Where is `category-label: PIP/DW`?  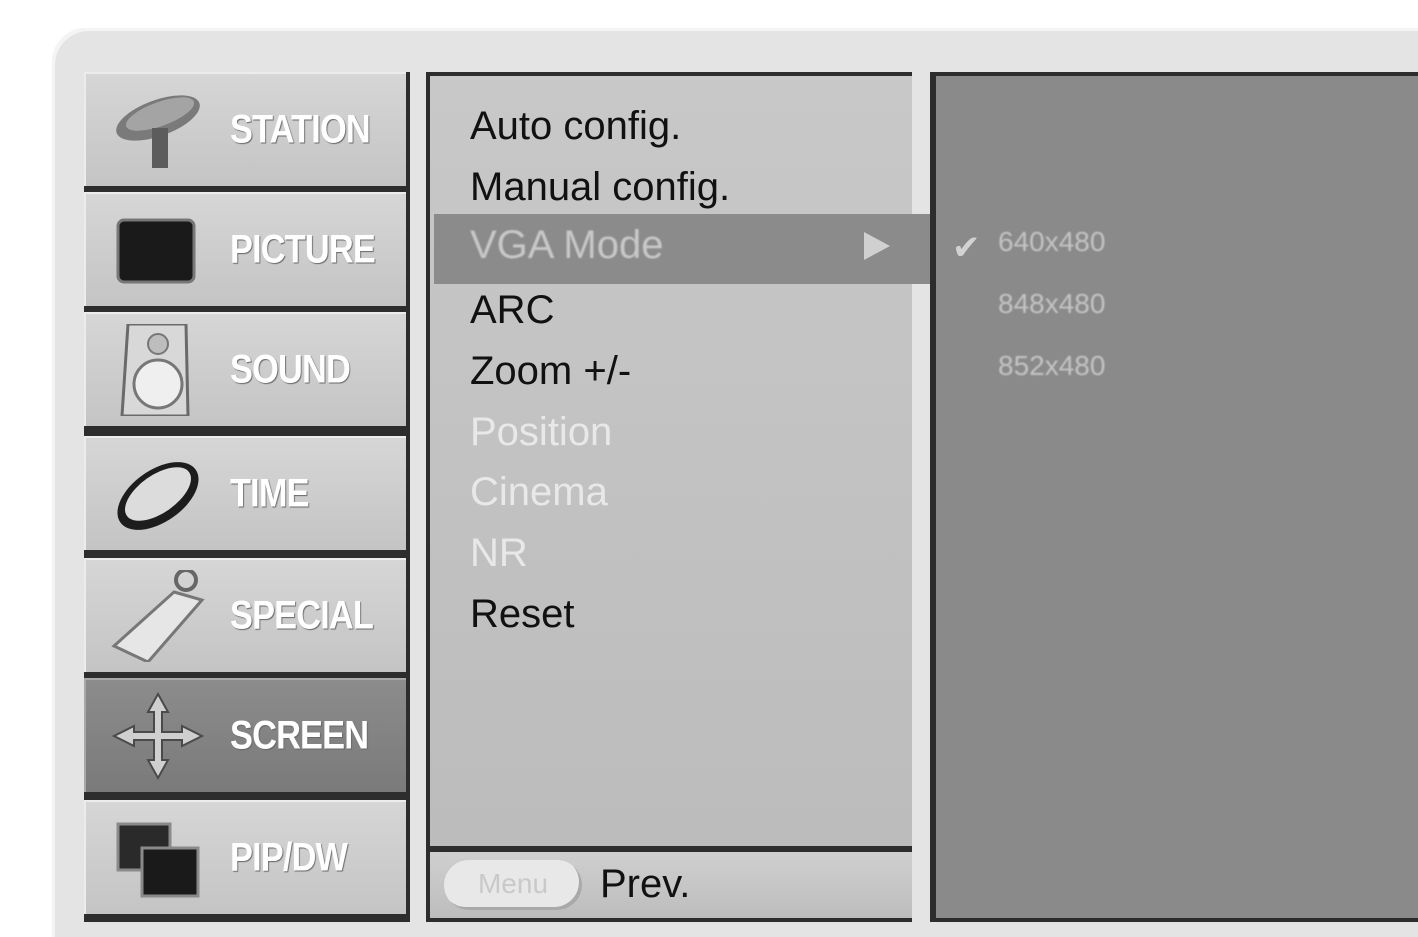 category-label: PIP/DW is located at coordinates (289, 857).